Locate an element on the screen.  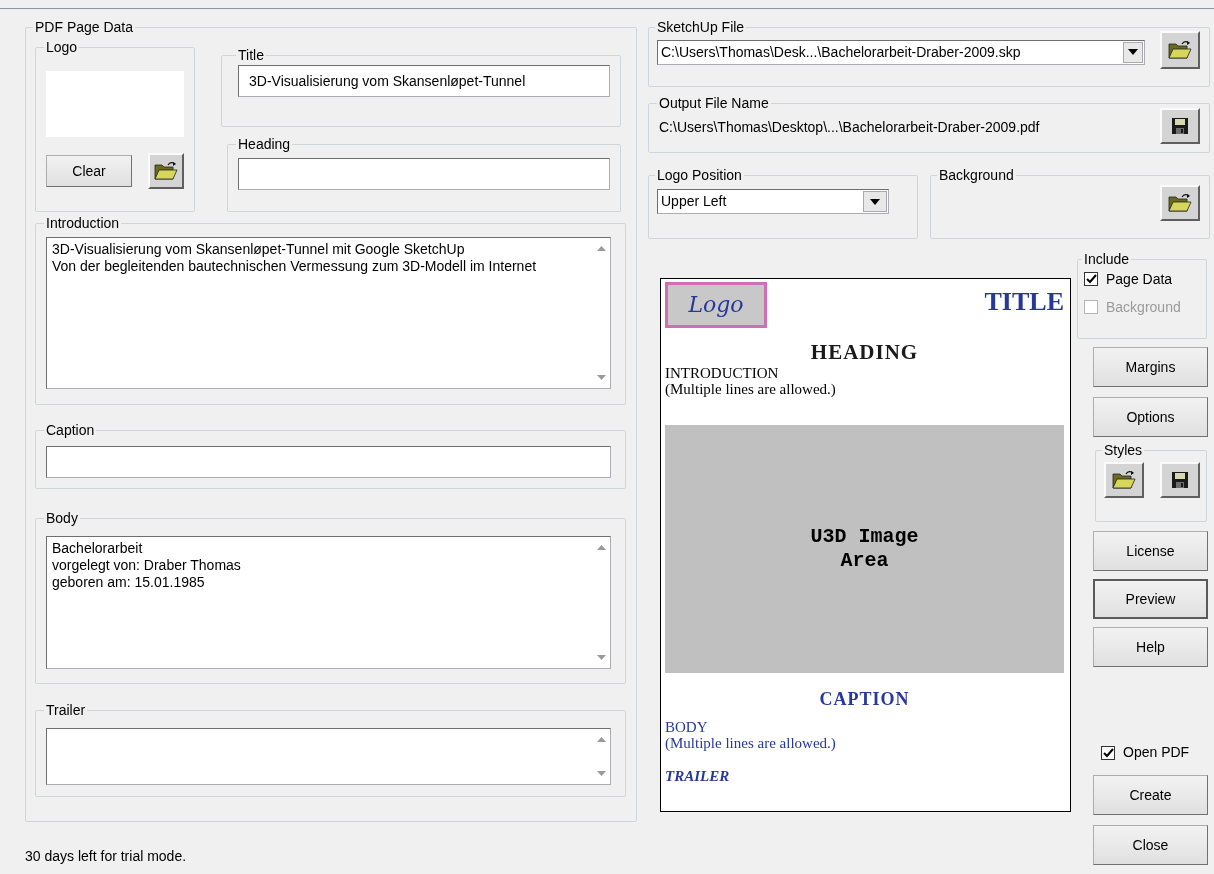
logo-position-combo-box: Upper Left is located at coordinates (773, 201).